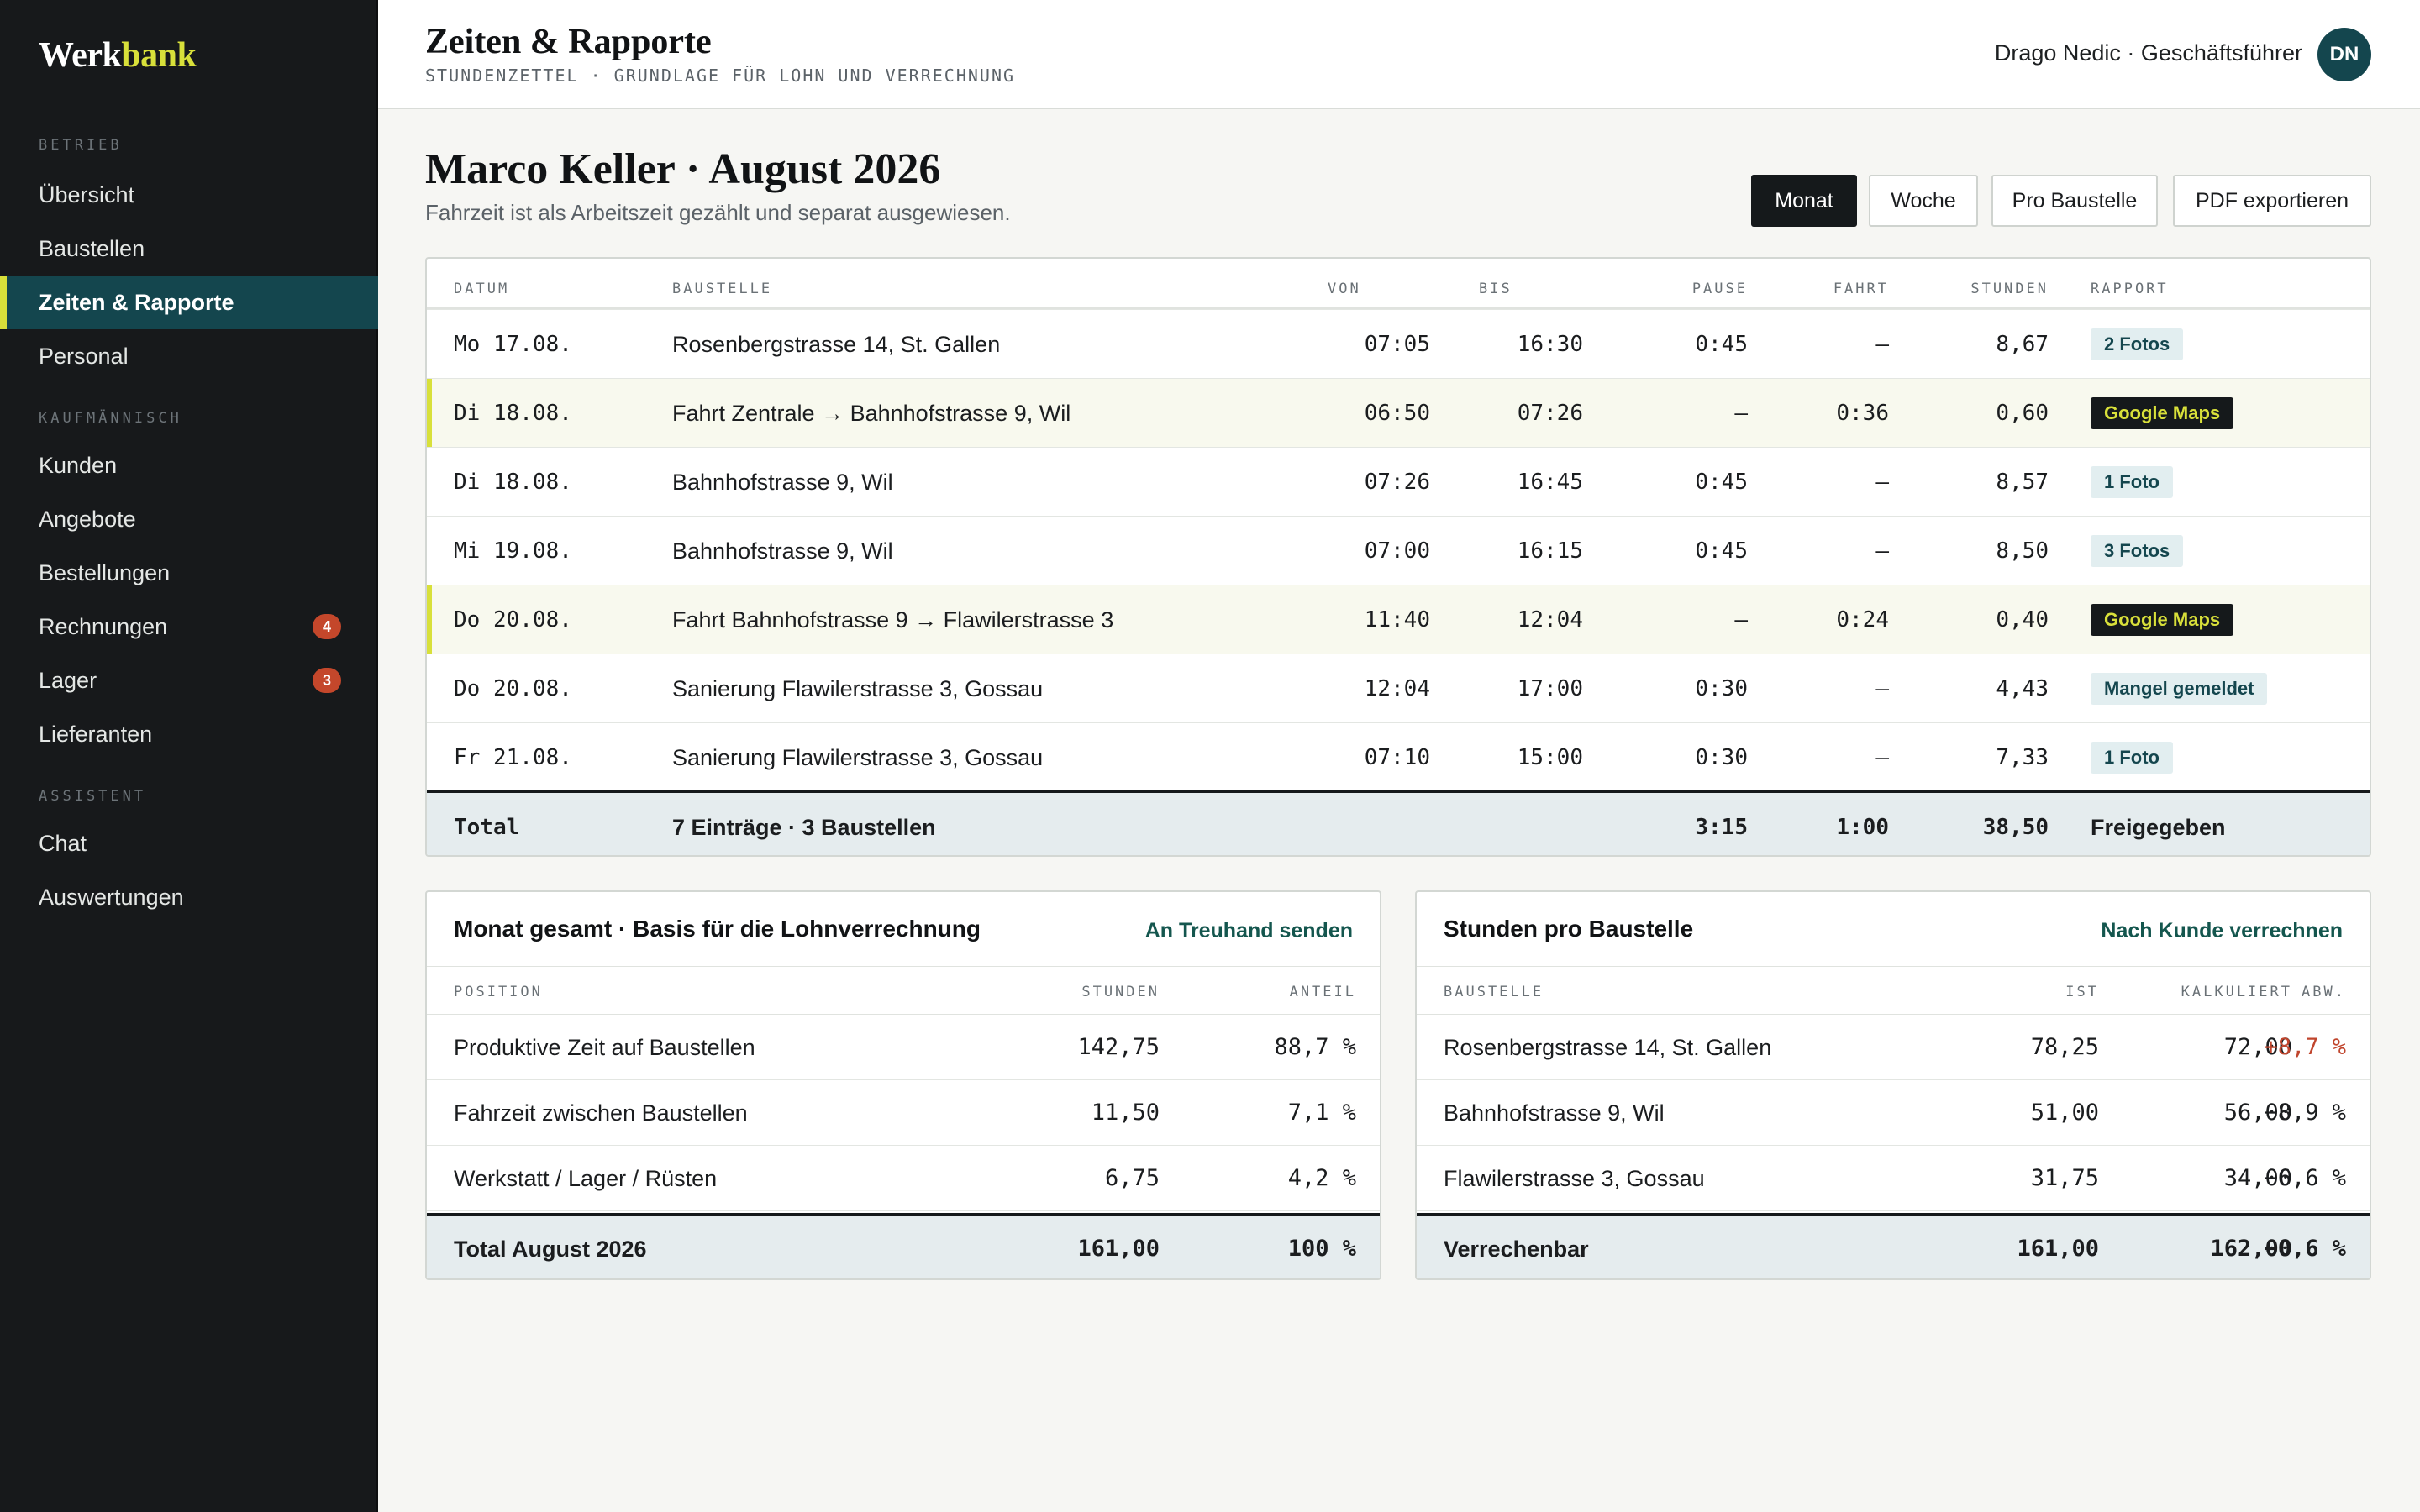  I want to click on entry-site: Sanierung Flawilerstrasse 3, Gossau, so click(858, 757).